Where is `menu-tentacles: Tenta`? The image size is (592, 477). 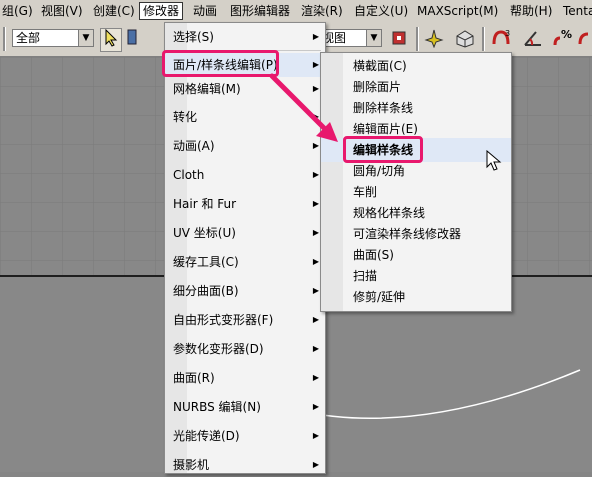 menu-tentacles: Tenta is located at coordinates (576, 11).